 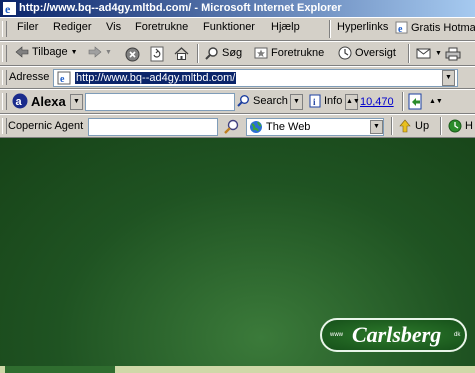 I want to click on info-dropdown-icon: ▲▼, so click(x=352, y=102).